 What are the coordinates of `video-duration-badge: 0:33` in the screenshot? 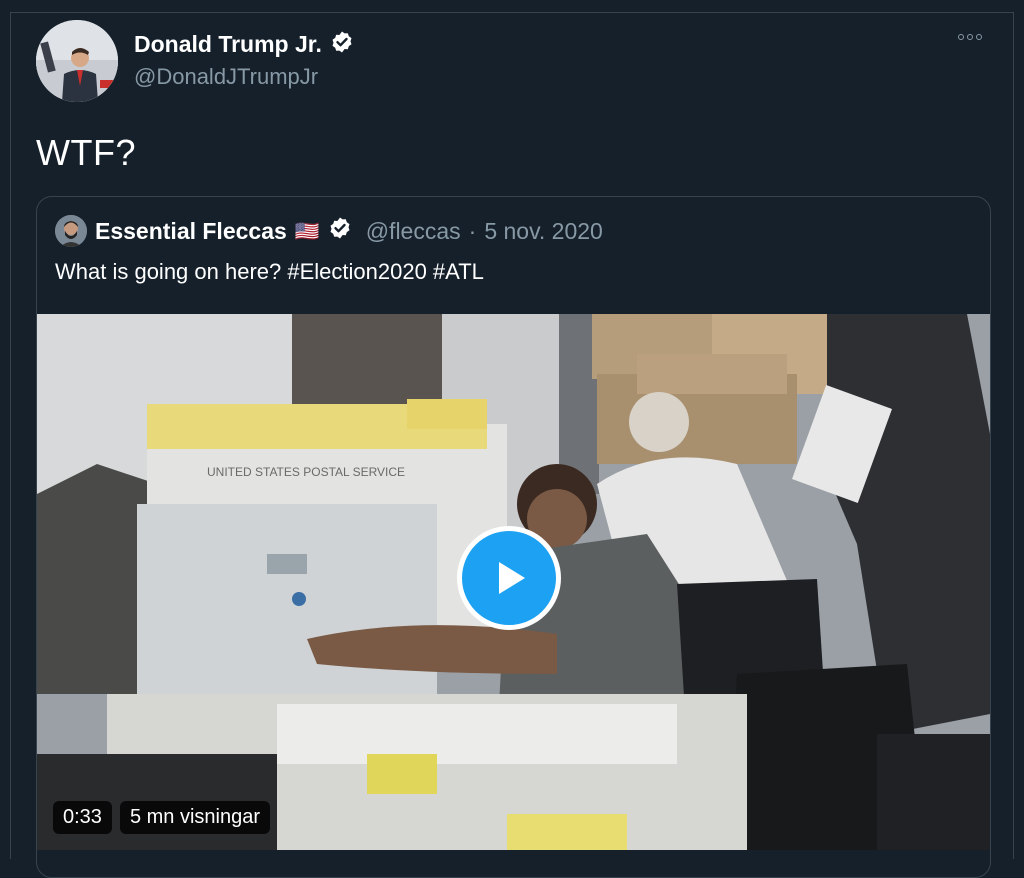 It's located at (82, 817).